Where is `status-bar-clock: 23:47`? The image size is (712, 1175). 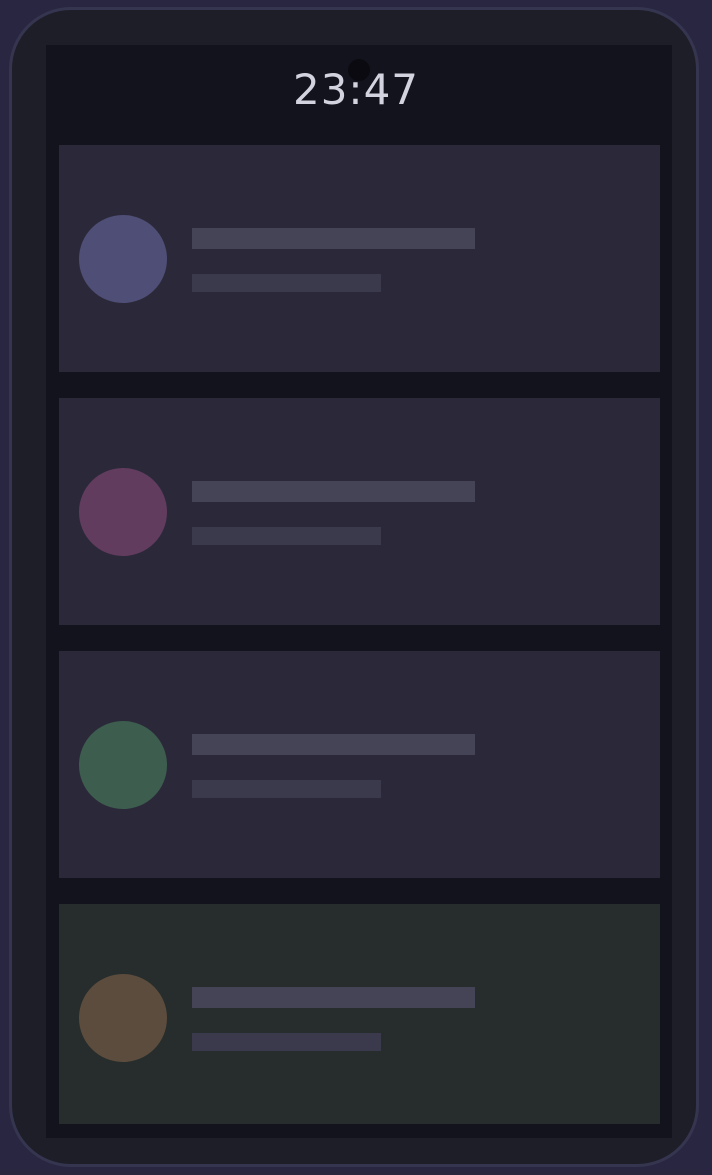
status-bar-clock: 23:47 is located at coordinates (356, 89).